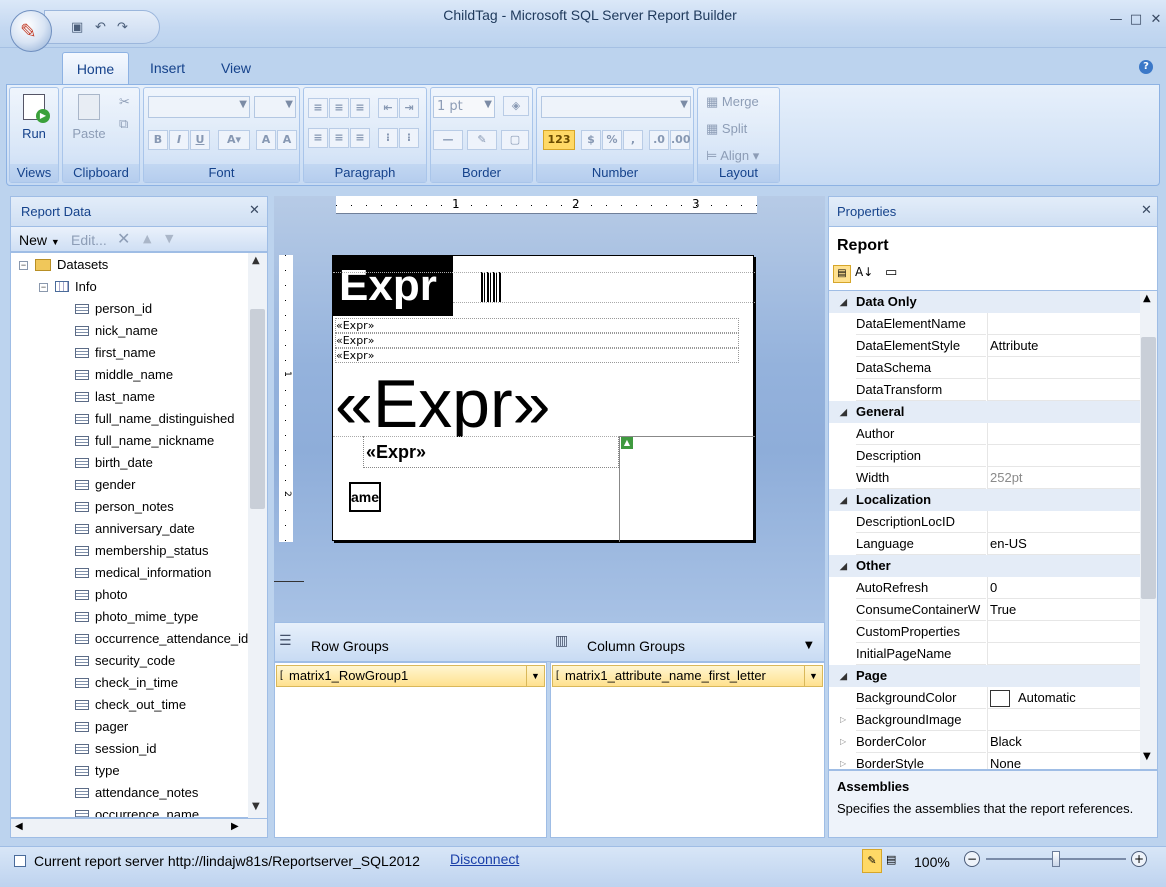 Image resolution: width=1166 pixels, height=887 pixels. Describe the element at coordinates (985, 742) in the screenshot. I see `property-row: ▷ BorderColor Black` at that location.